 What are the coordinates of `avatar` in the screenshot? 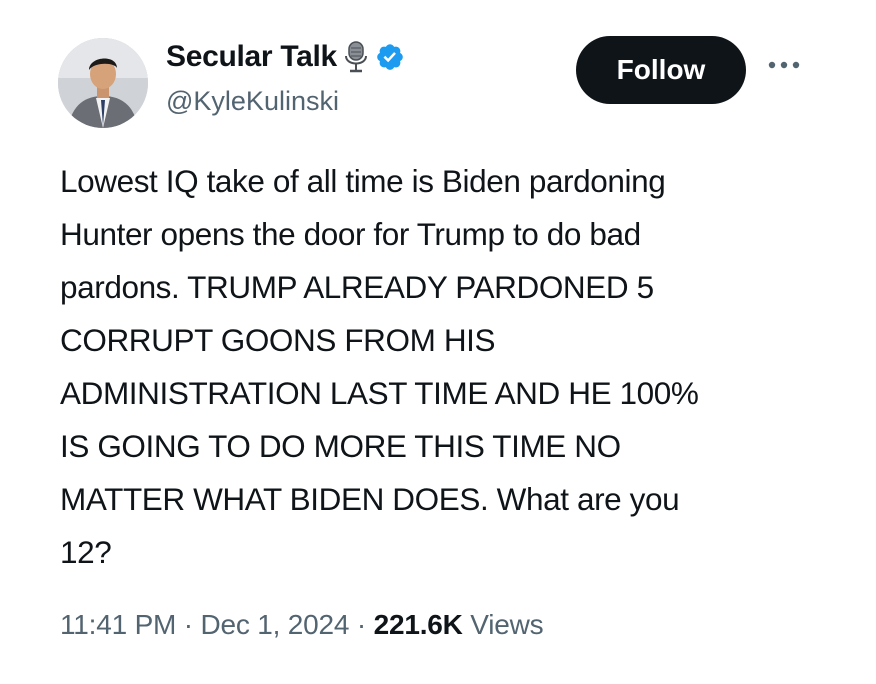 It's located at (103, 83).